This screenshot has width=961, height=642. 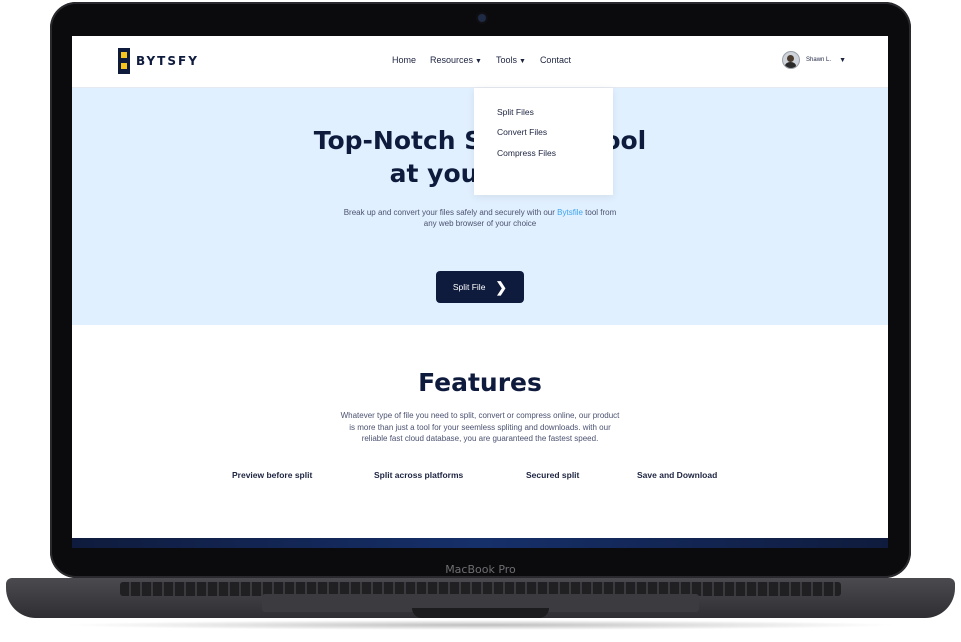 I want to click on device-label: MacBook Pro, so click(x=480, y=569).